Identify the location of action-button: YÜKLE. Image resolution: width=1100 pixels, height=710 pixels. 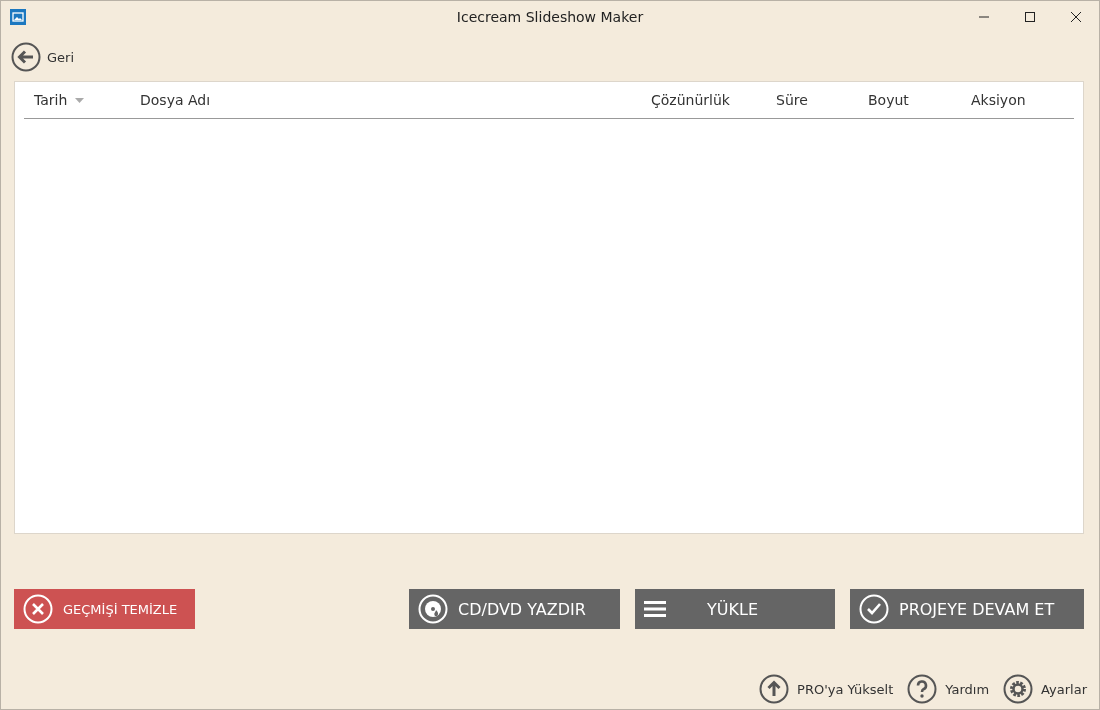
(735, 609).